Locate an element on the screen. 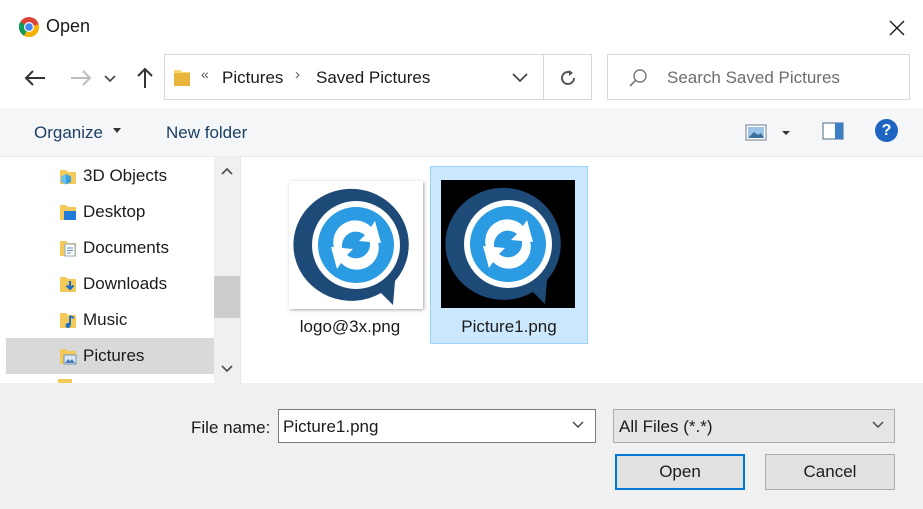  preview-pane-button is located at coordinates (833, 131).